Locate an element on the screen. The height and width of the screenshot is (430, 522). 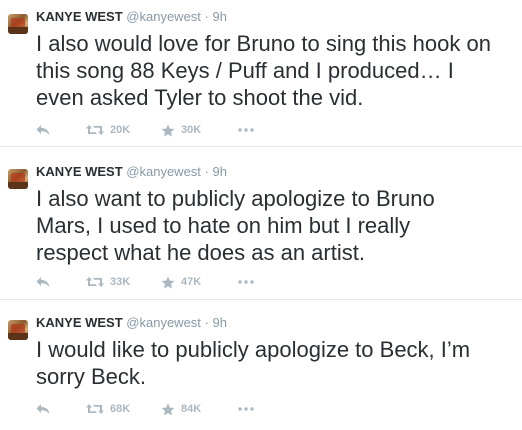
favorite-button: 30K is located at coordinates (181, 130).